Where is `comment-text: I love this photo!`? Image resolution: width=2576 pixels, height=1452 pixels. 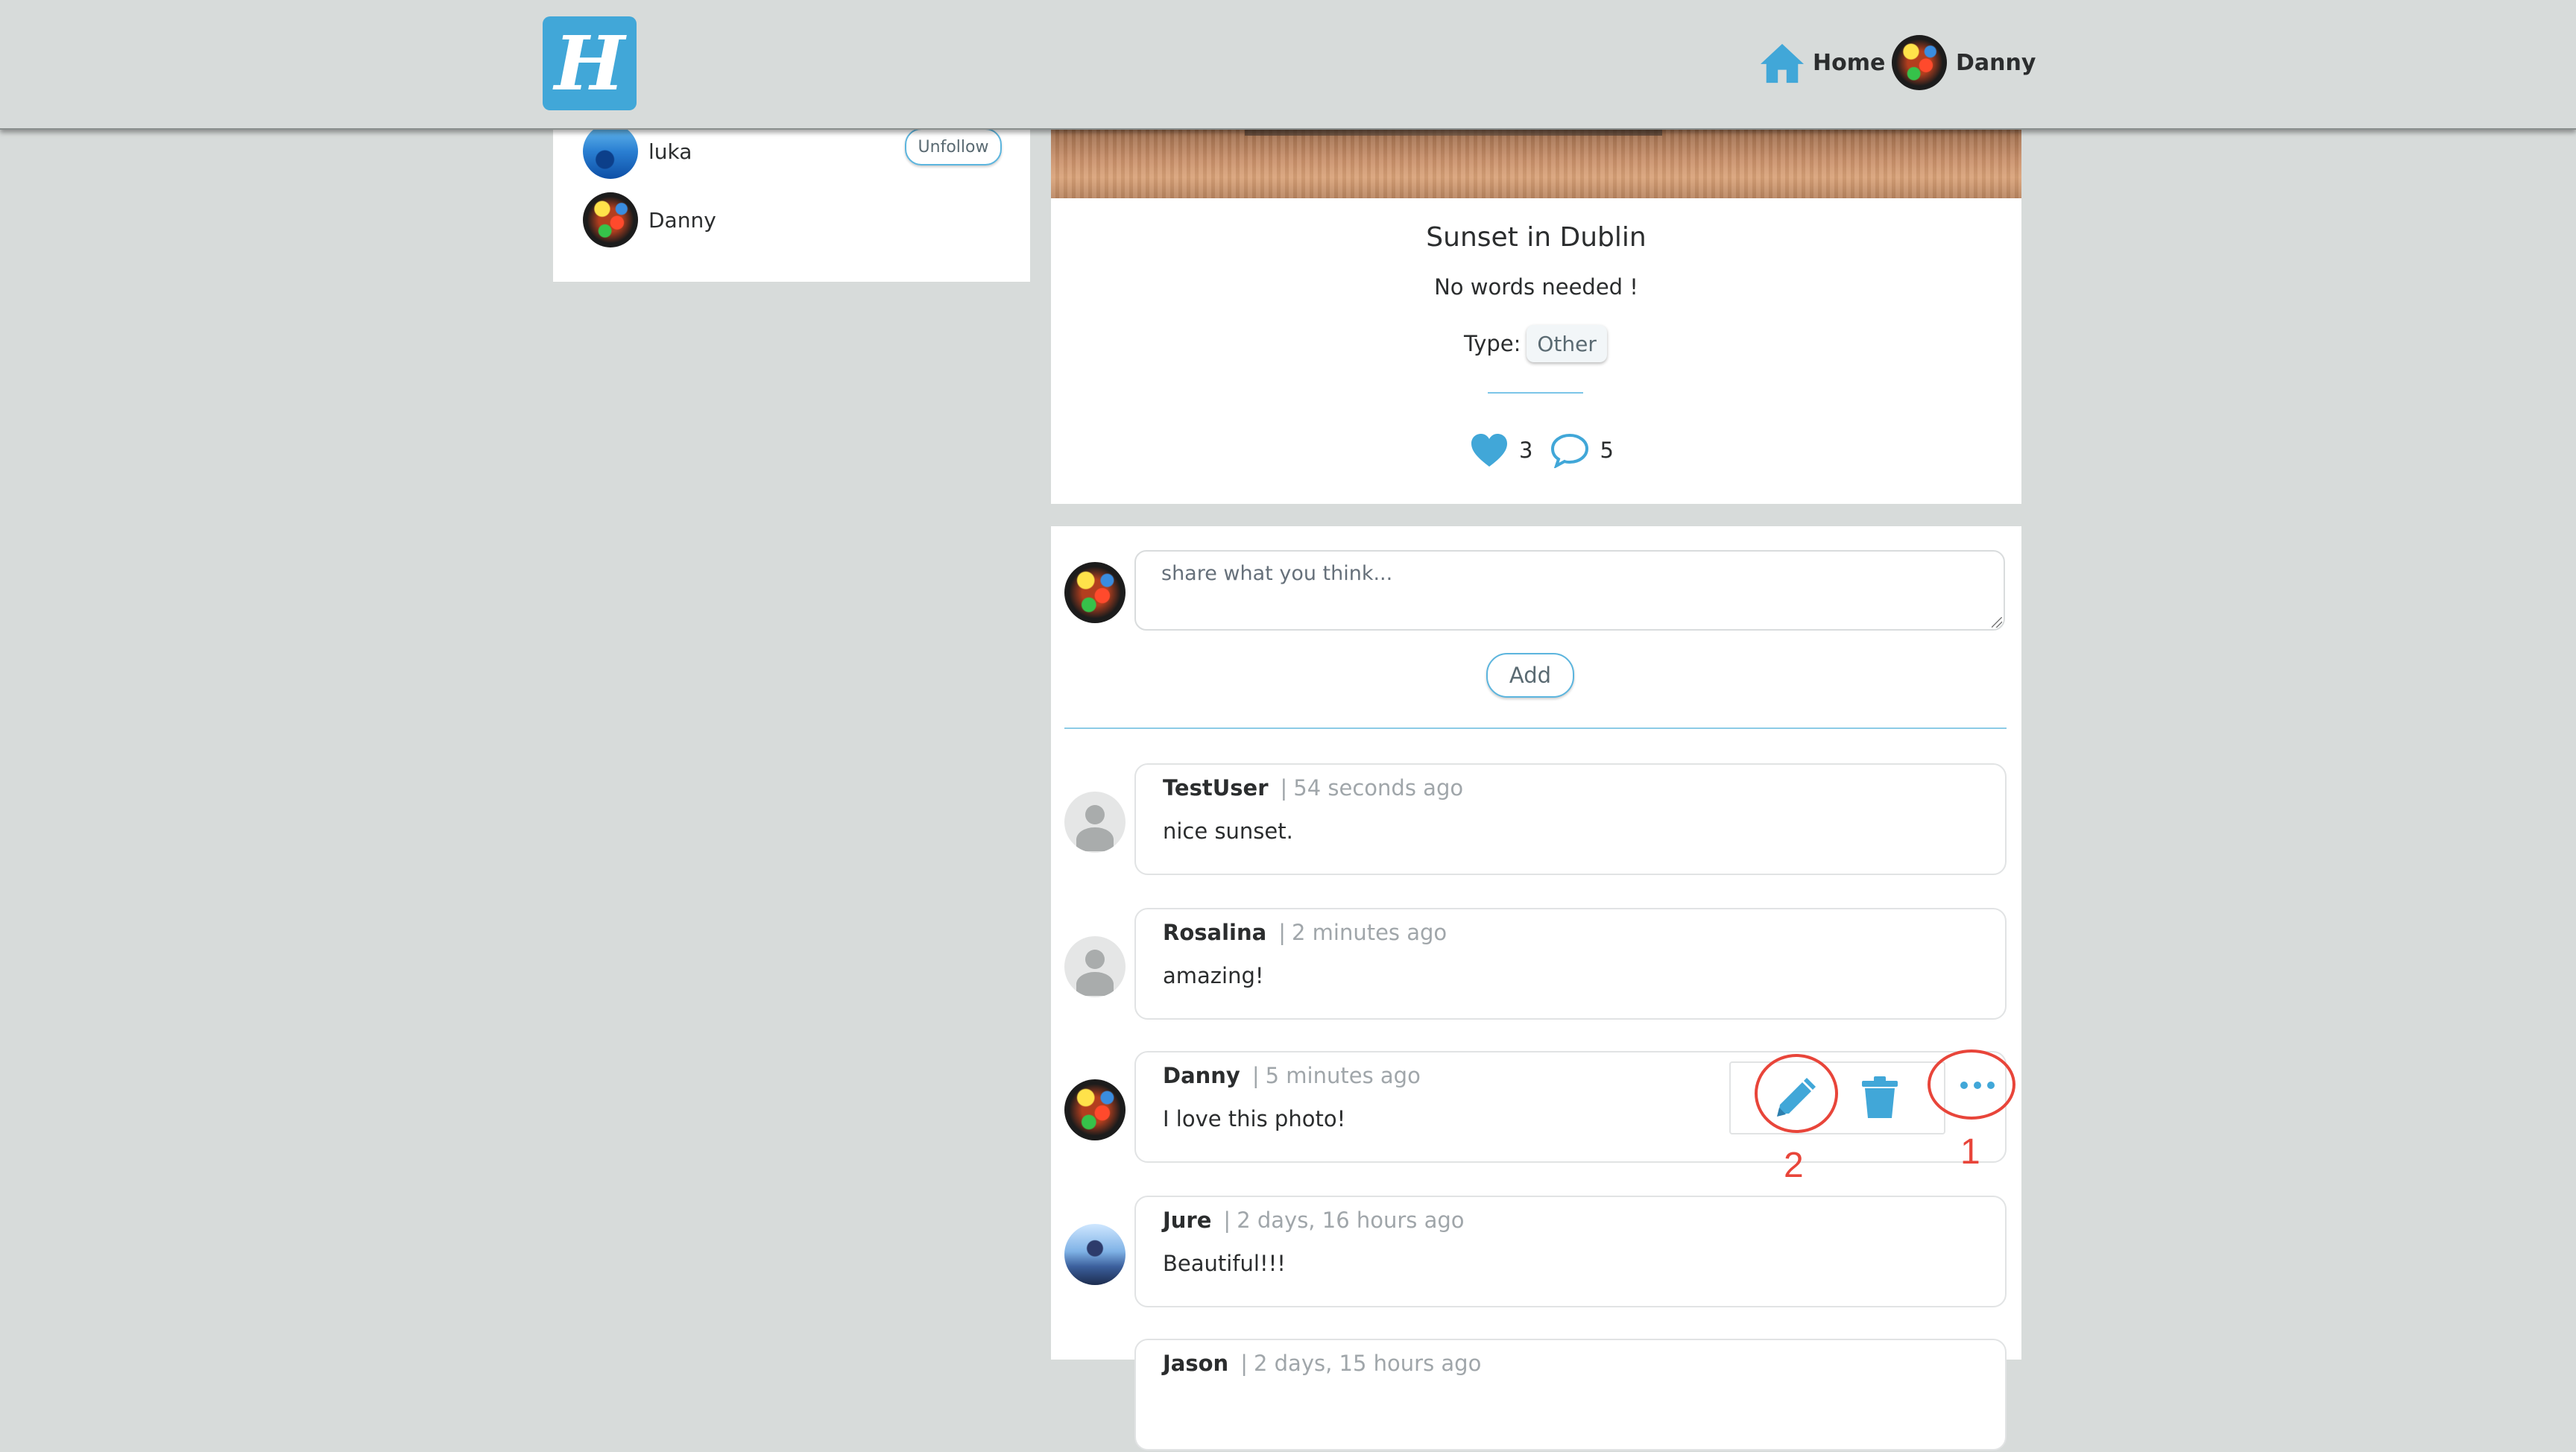 comment-text: I love this photo! is located at coordinates (1254, 1118).